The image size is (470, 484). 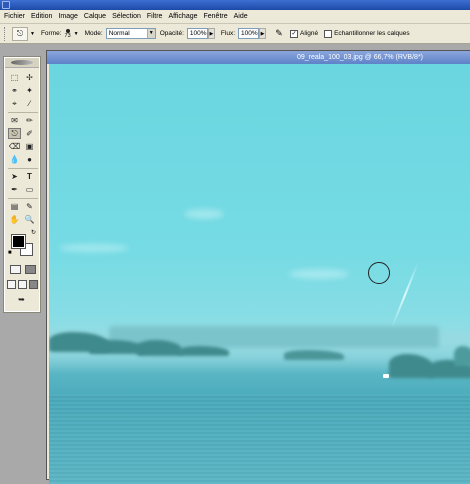 What do you see at coordinates (51, 33) in the screenshot?
I see `forme-label: Forme:` at bounding box center [51, 33].